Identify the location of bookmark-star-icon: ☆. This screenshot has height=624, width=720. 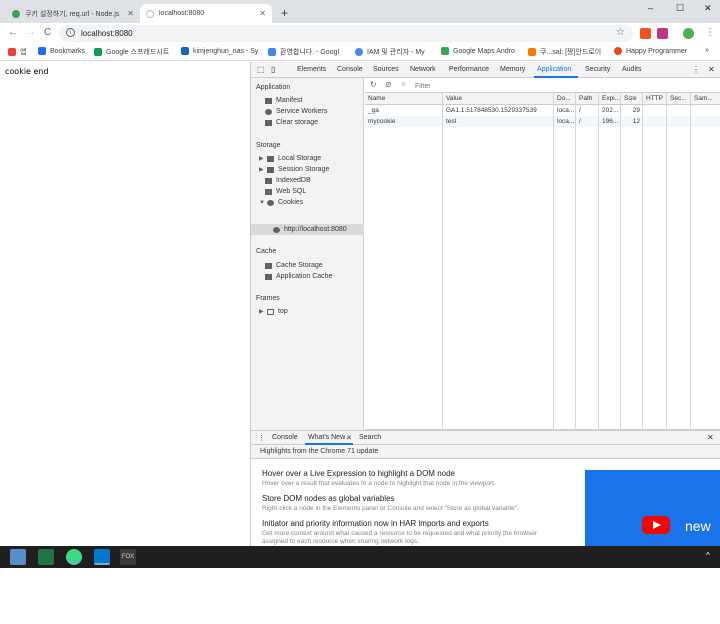
(620, 32).